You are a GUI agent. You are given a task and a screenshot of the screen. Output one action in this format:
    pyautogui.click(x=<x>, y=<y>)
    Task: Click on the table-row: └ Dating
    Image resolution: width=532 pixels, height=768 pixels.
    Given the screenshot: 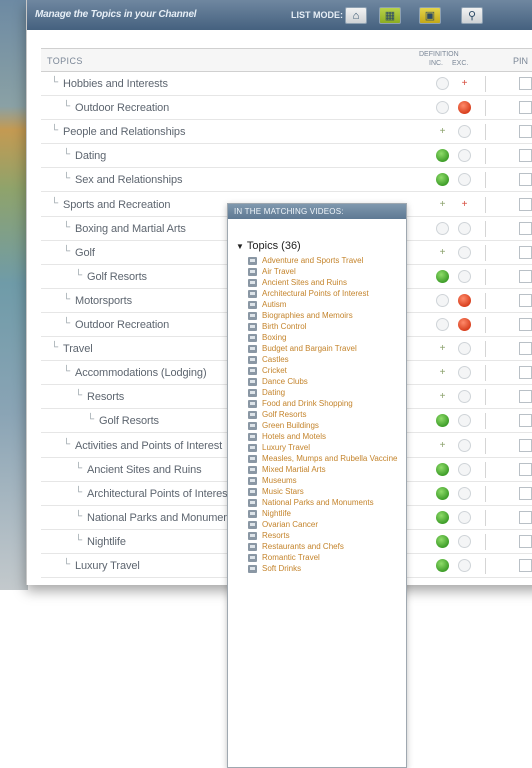 What is the action you would take?
    pyautogui.click(x=286, y=156)
    